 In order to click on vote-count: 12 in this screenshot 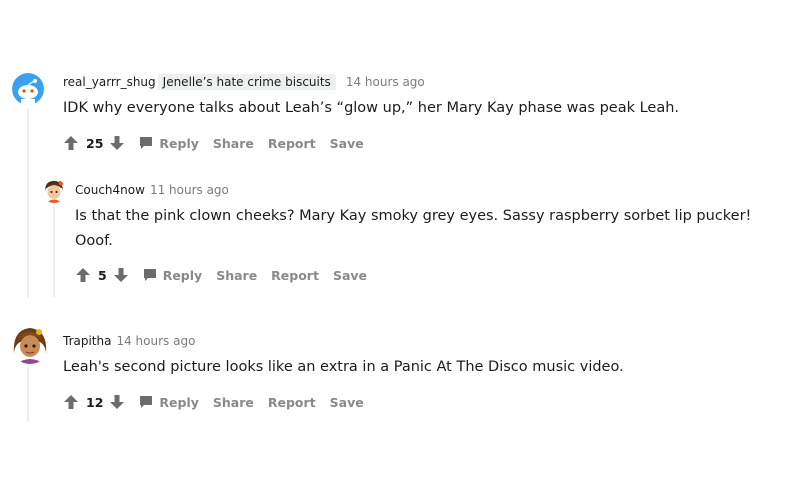, I will do `click(95, 402)`.